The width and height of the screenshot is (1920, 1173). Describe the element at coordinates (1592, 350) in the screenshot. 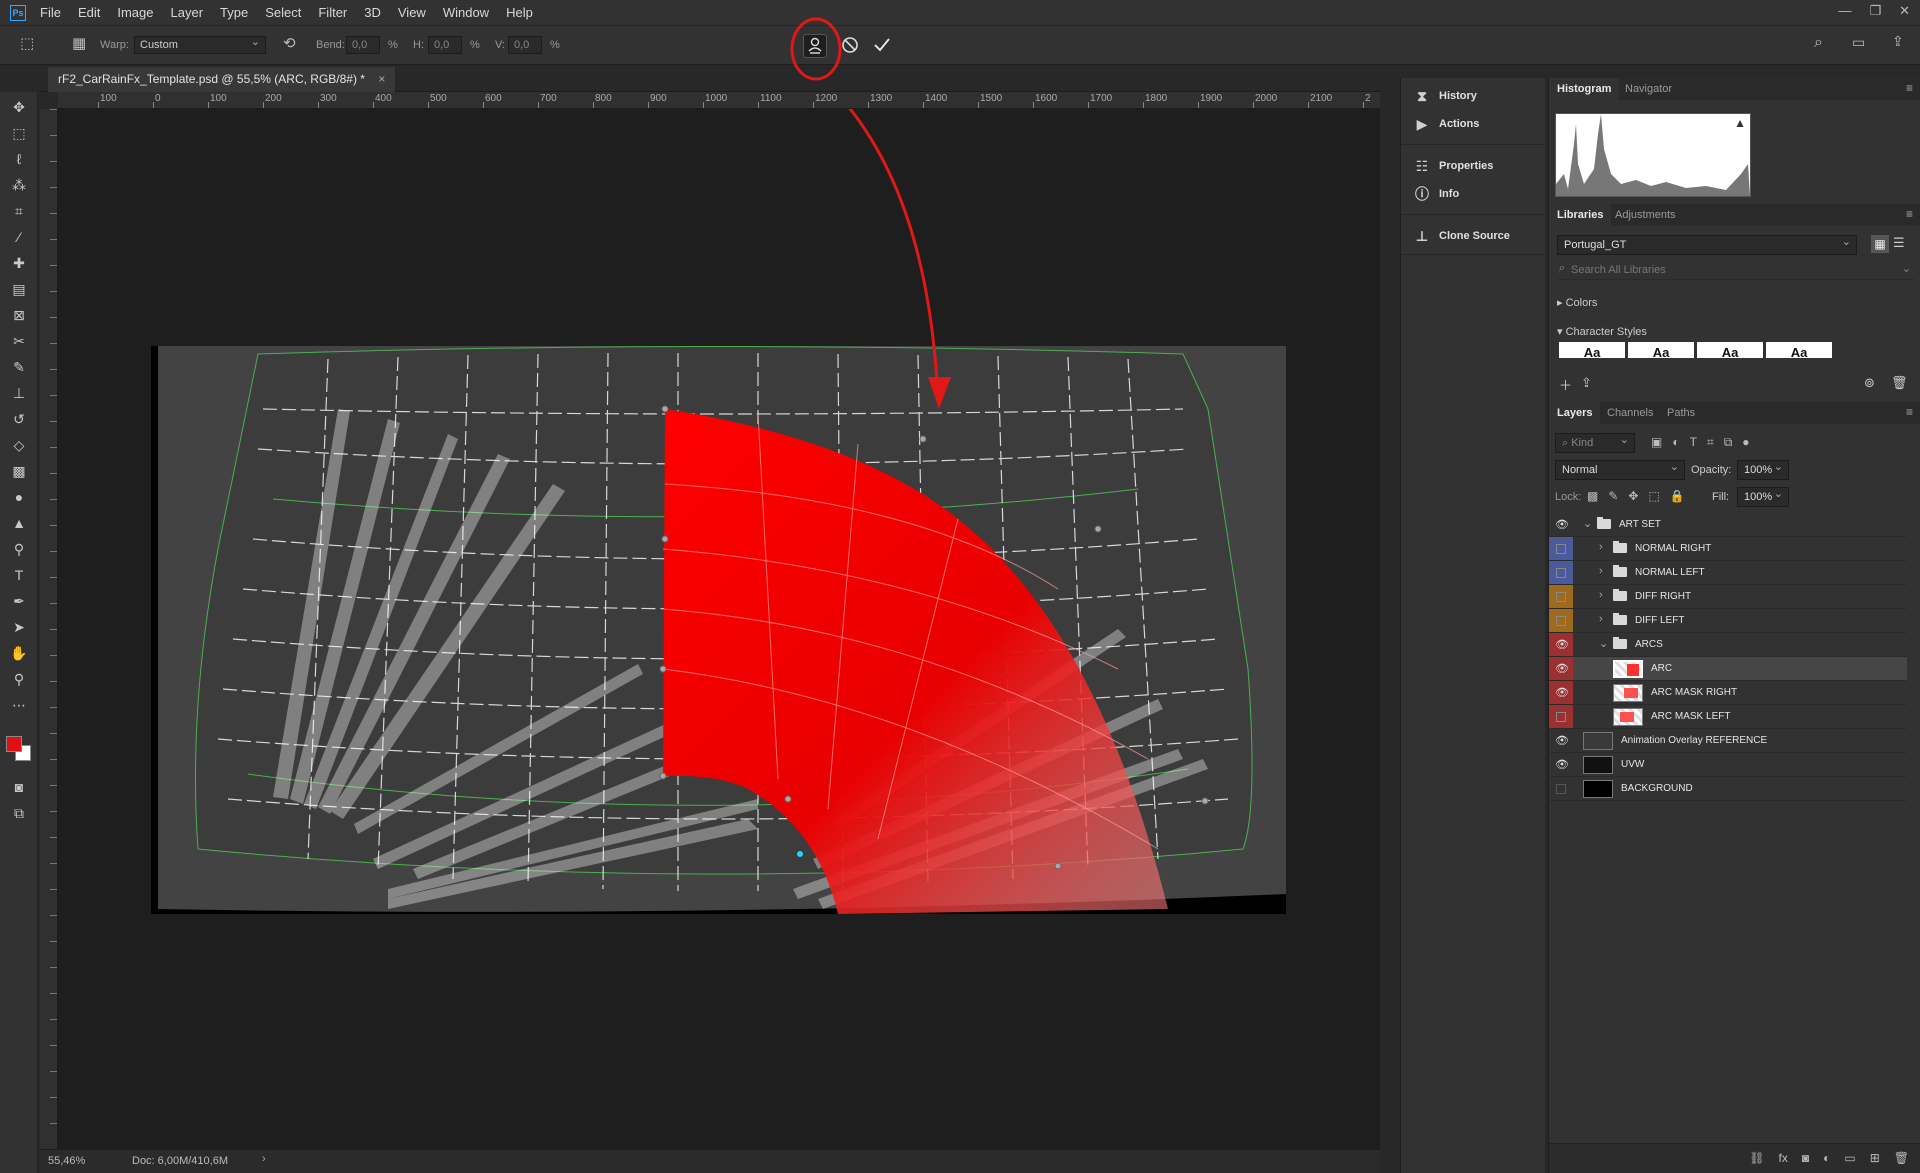

I see `character-style-1: Aa` at that location.